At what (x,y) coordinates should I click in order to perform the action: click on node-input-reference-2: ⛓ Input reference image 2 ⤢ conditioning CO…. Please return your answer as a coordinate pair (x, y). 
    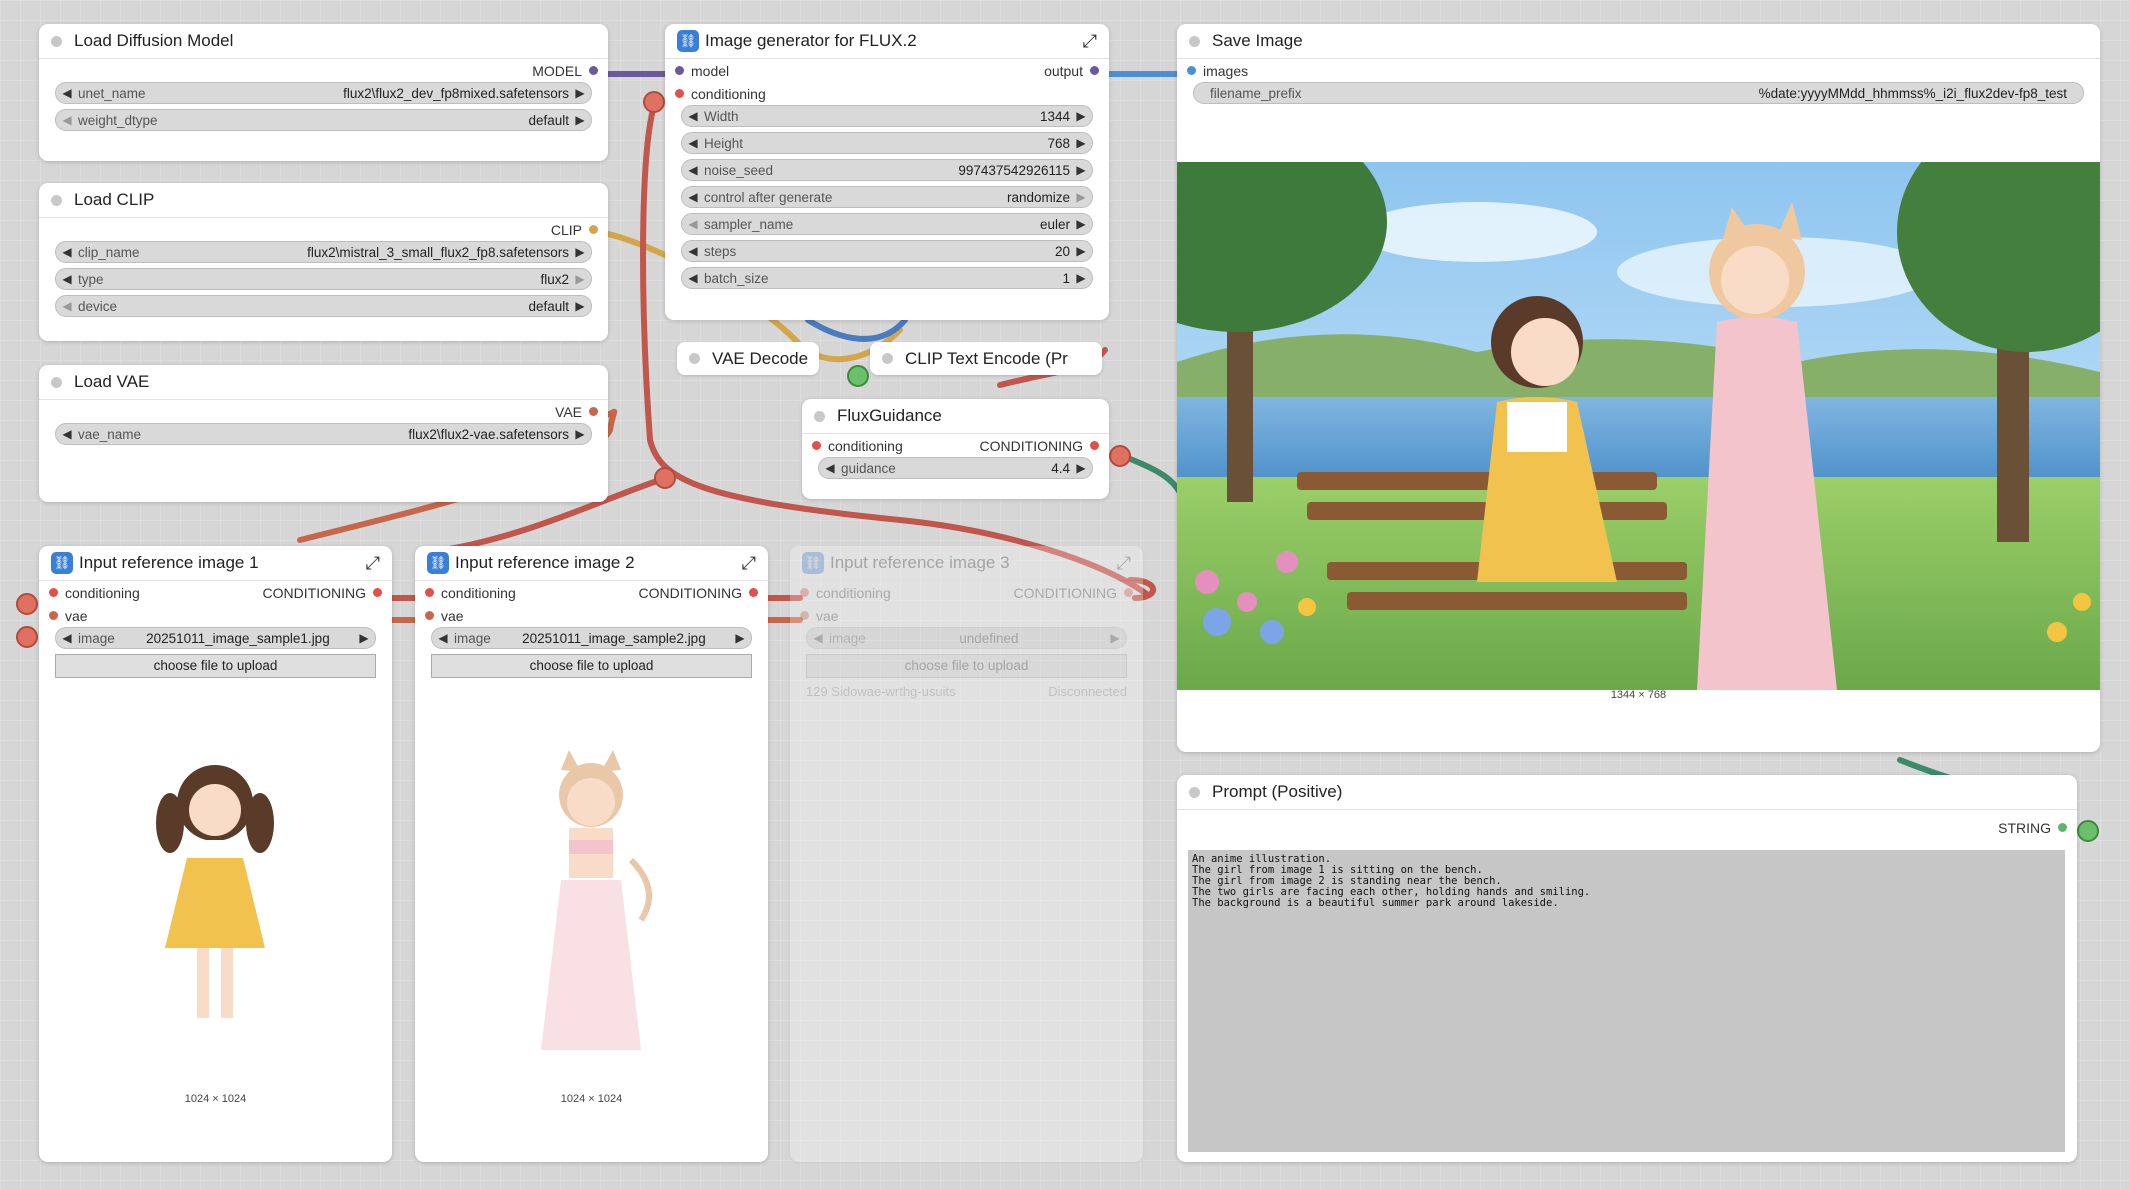
    Looking at the image, I should click on (591, 854).